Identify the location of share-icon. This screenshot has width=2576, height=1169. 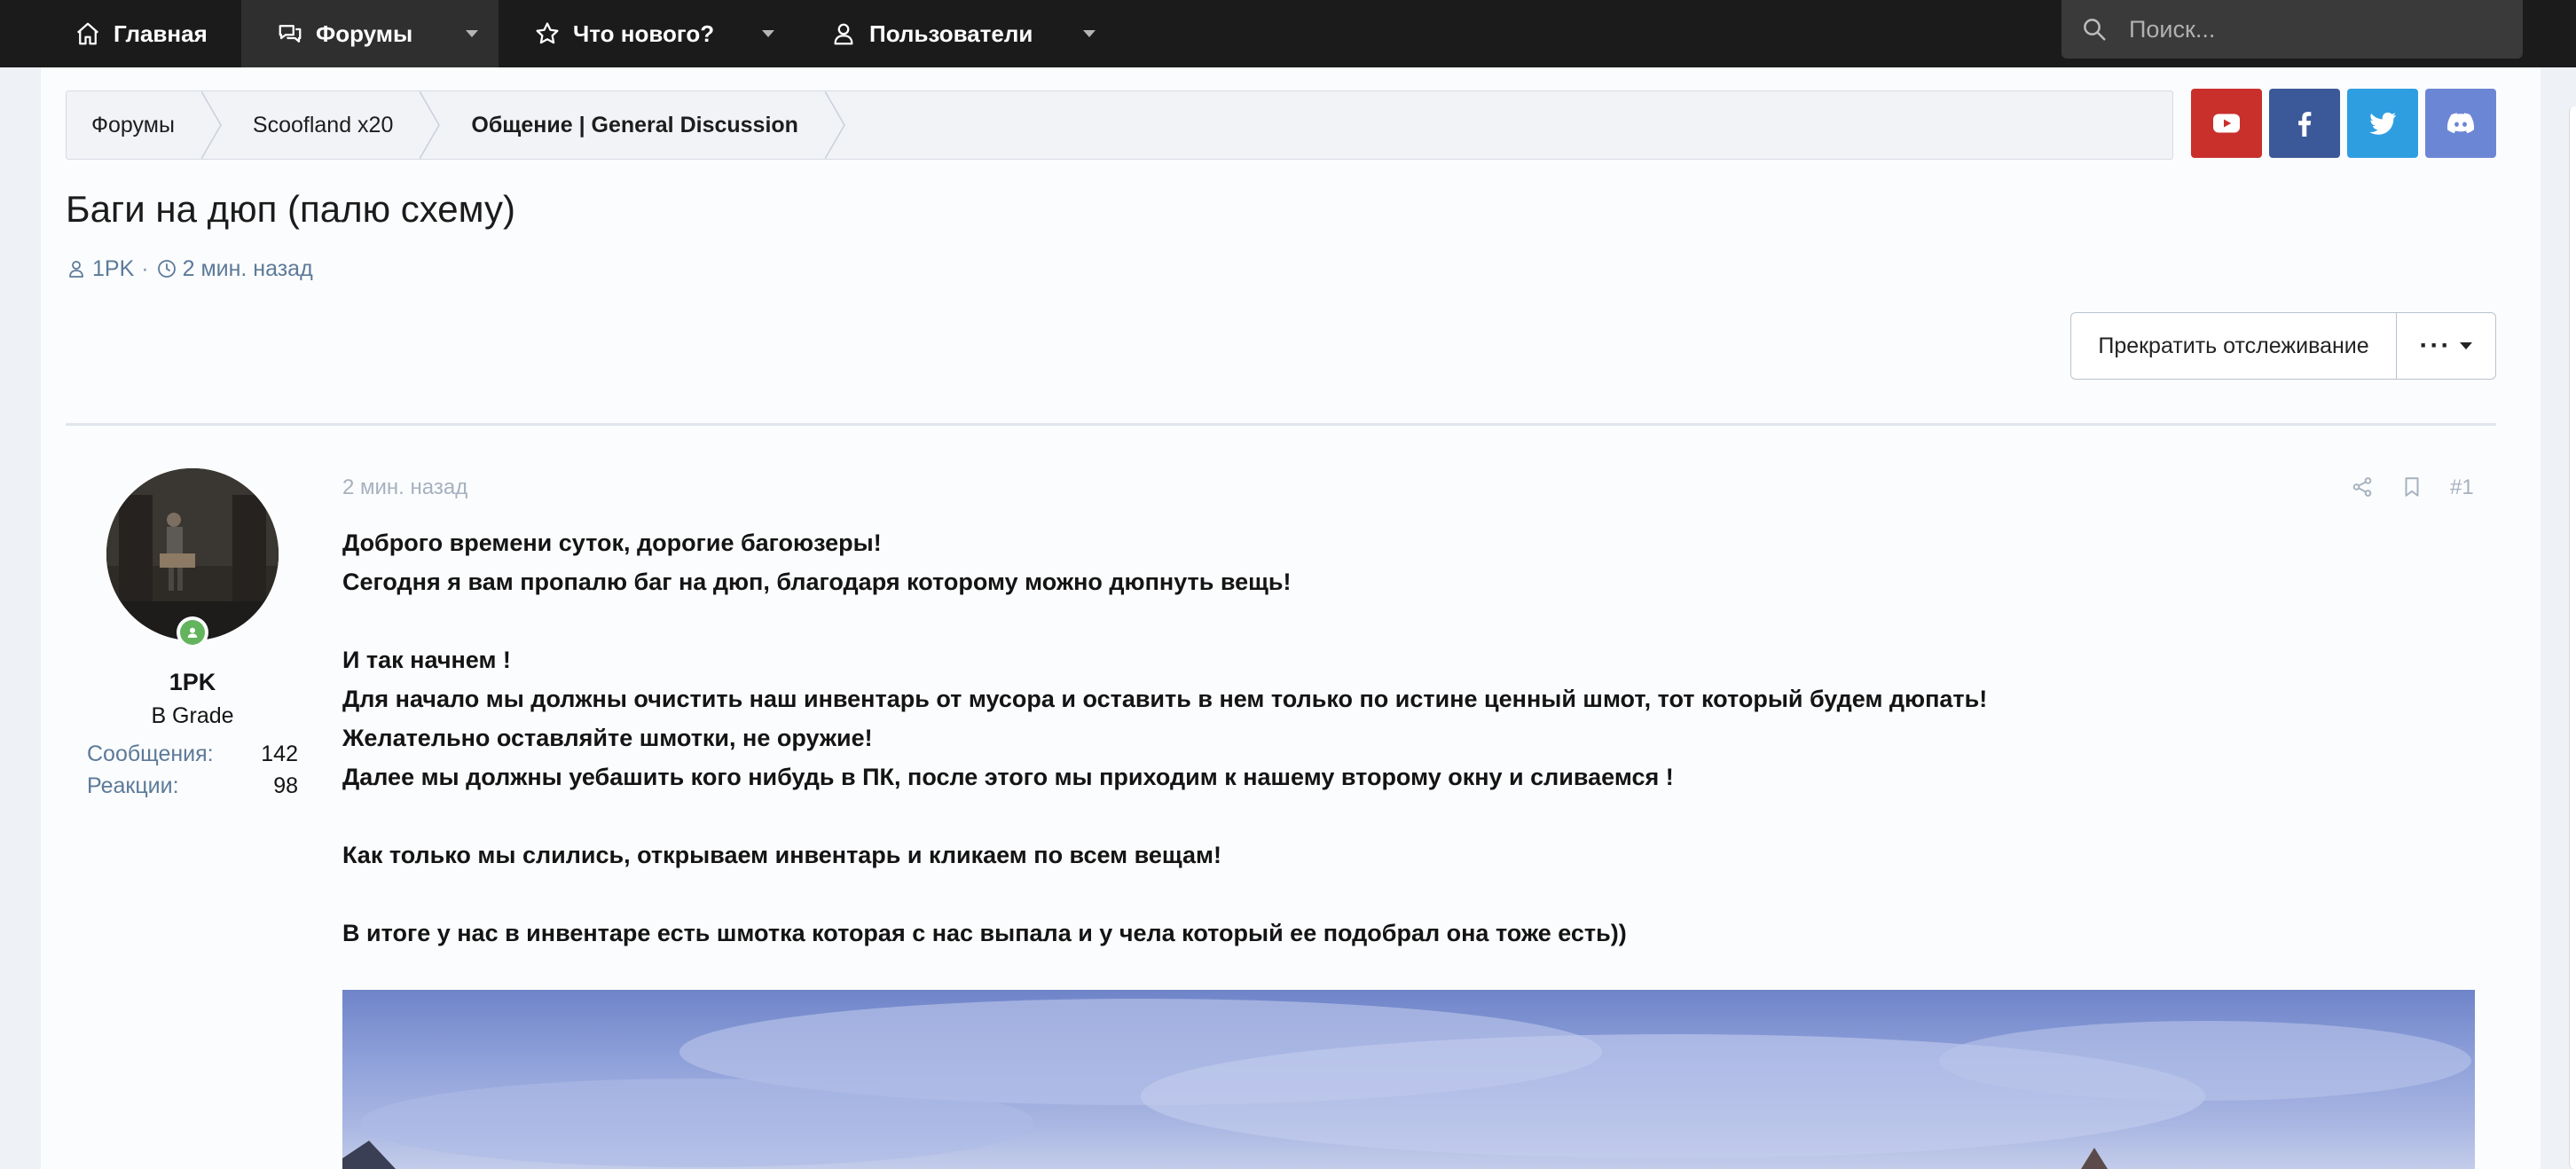
(2362, 487).